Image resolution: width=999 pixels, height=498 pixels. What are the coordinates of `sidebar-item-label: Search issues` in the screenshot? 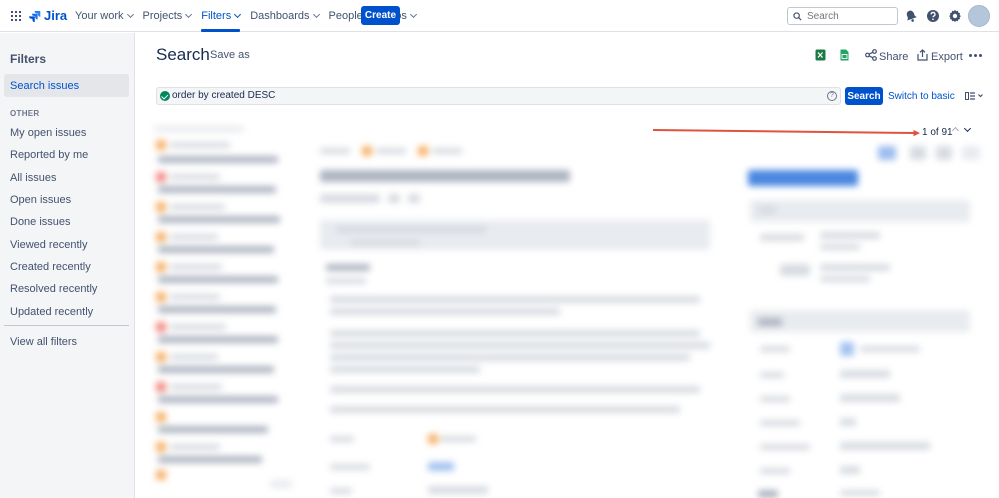 It's located at (45, 86).